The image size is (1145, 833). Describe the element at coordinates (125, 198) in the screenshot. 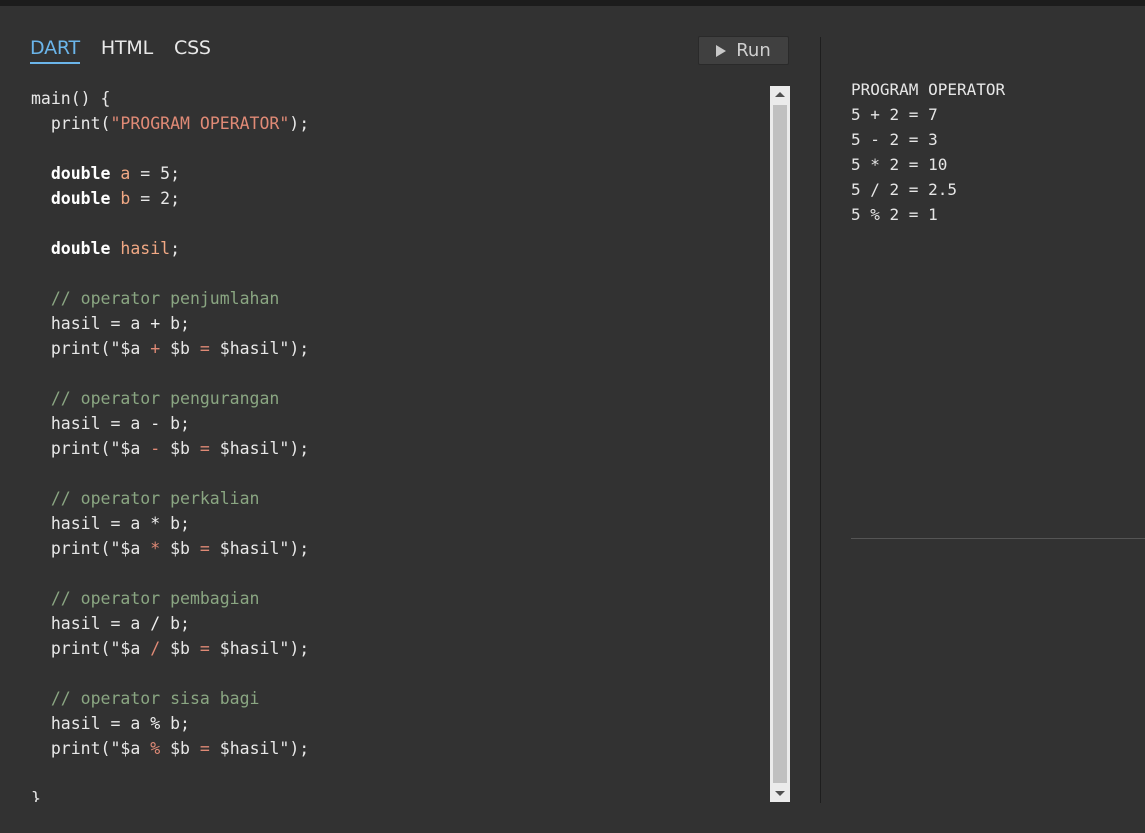

I see `code-token: b` at that location.